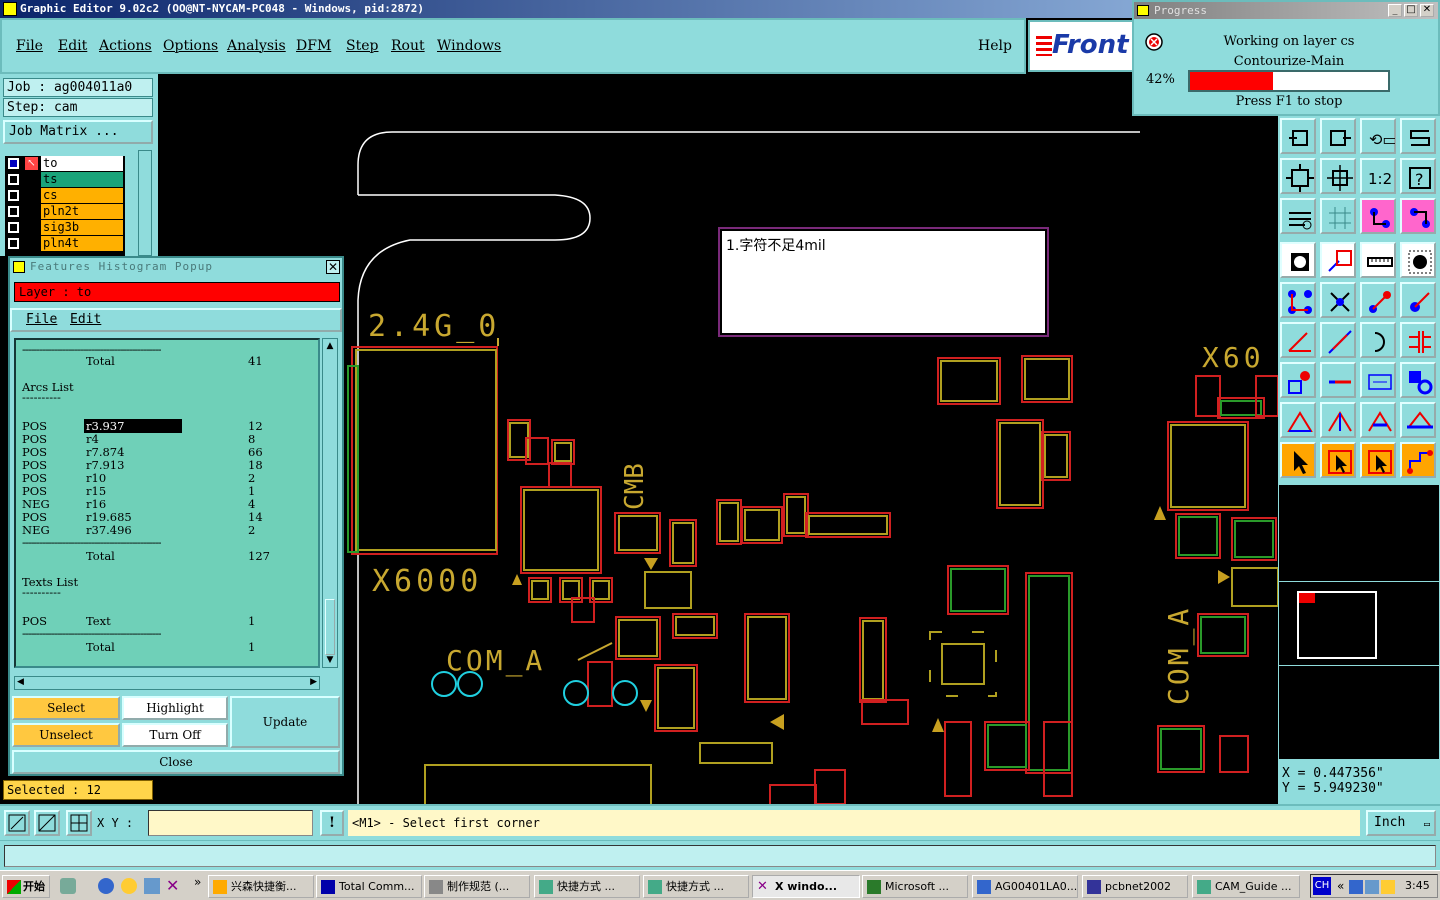 This screenshot has height=900, width=1440. What do you see at coordinates (175, 735) in the screenshot?
I see `turn-off-button: Turn Off` at bounding box center [175, 735].